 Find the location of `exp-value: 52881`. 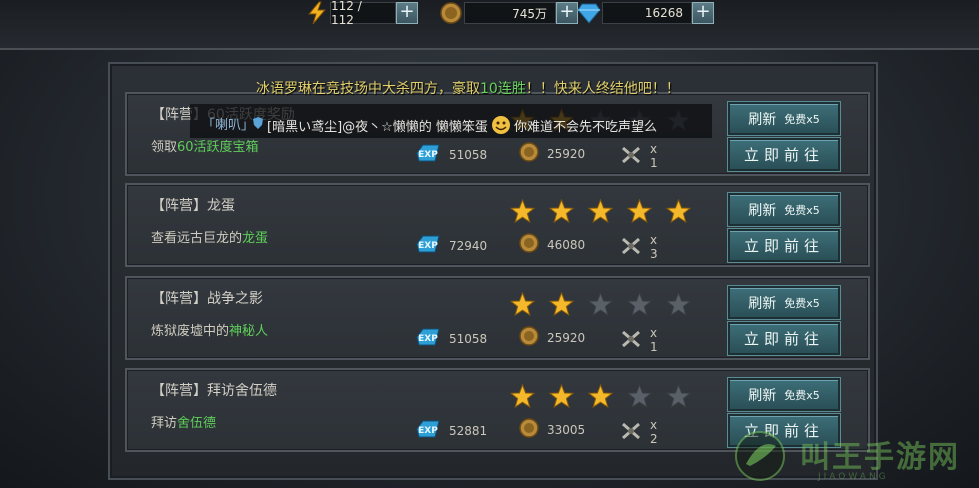

exp-value: 52881 is located at coordinates (468, 430).